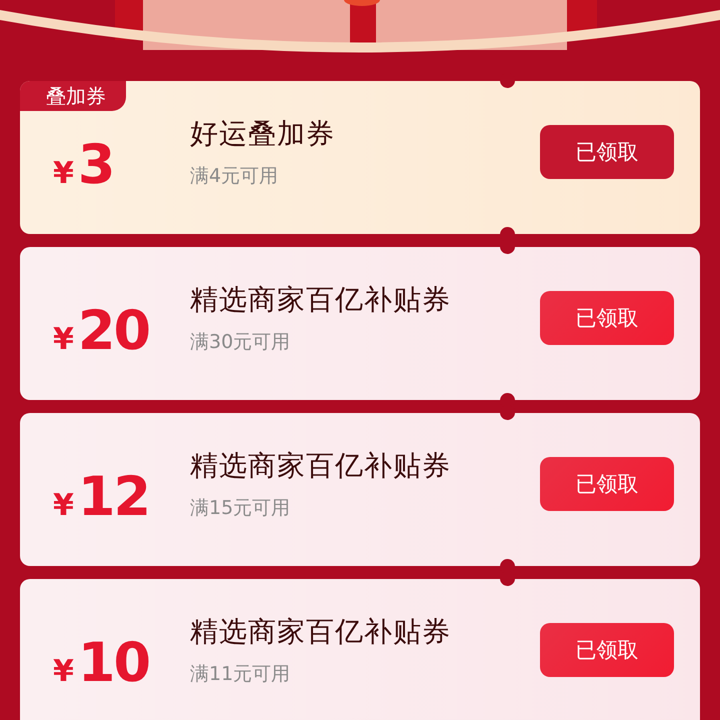 The image size is (720, 720). I want to click on coupon-title: 好运叠加券, so click(263, 134).